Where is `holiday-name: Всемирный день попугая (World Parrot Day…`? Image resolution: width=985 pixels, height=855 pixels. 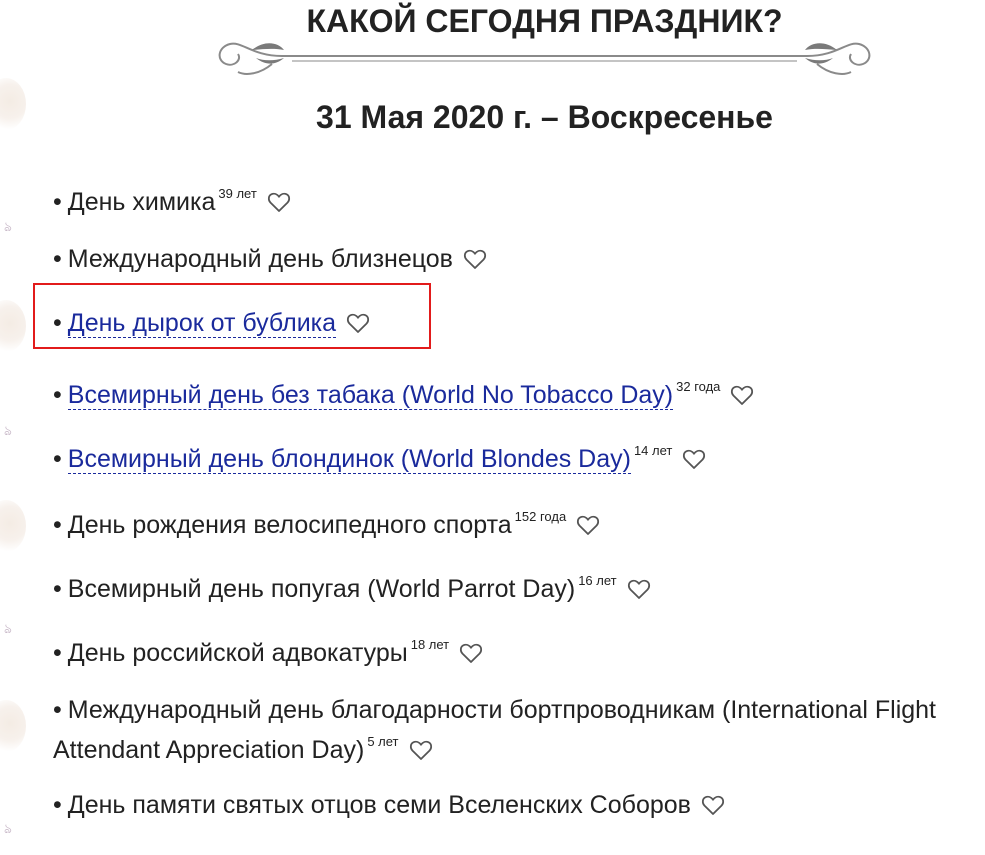
holiday-name: Всемирный день попугая (World Parrot Day… is located at coordinates (321, 589).